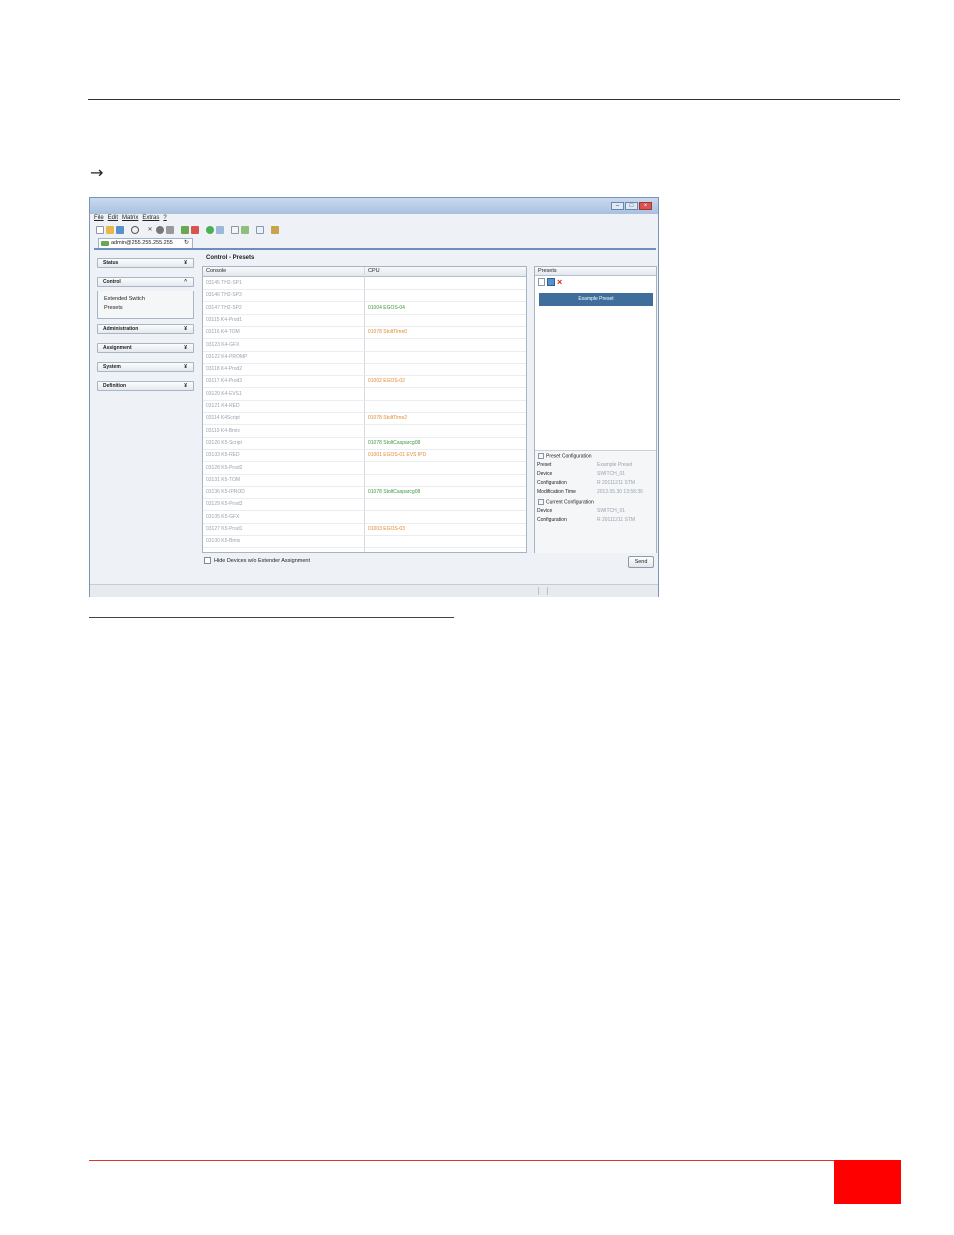  What do you see at coordinates (616, 520) in the screenshot?
I see `config-value: R 20111211 STM` at bounding box center [616, 520].